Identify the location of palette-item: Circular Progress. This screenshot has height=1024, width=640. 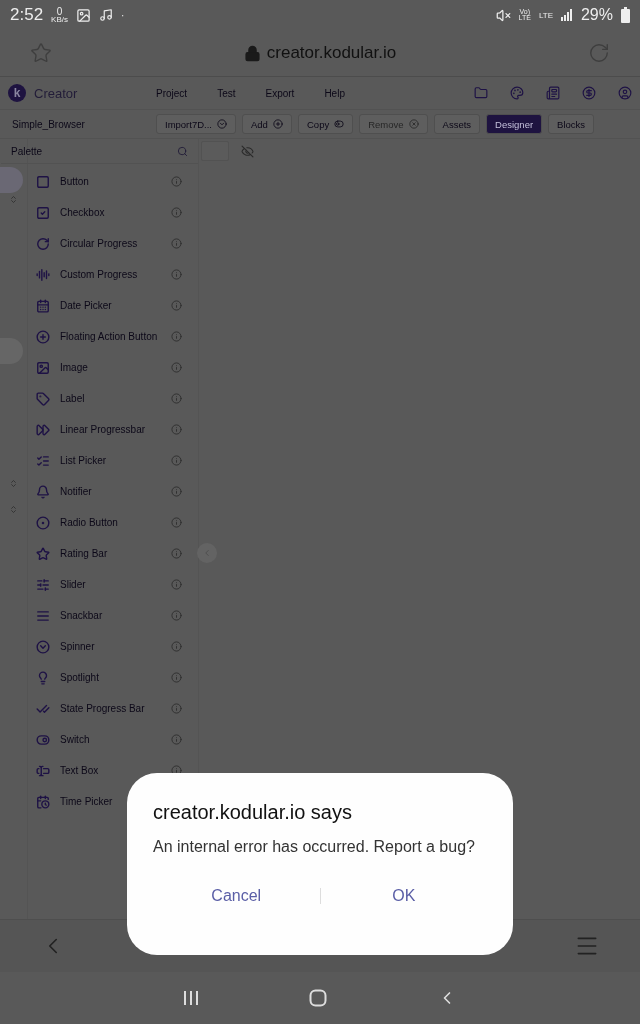
(113, 243).